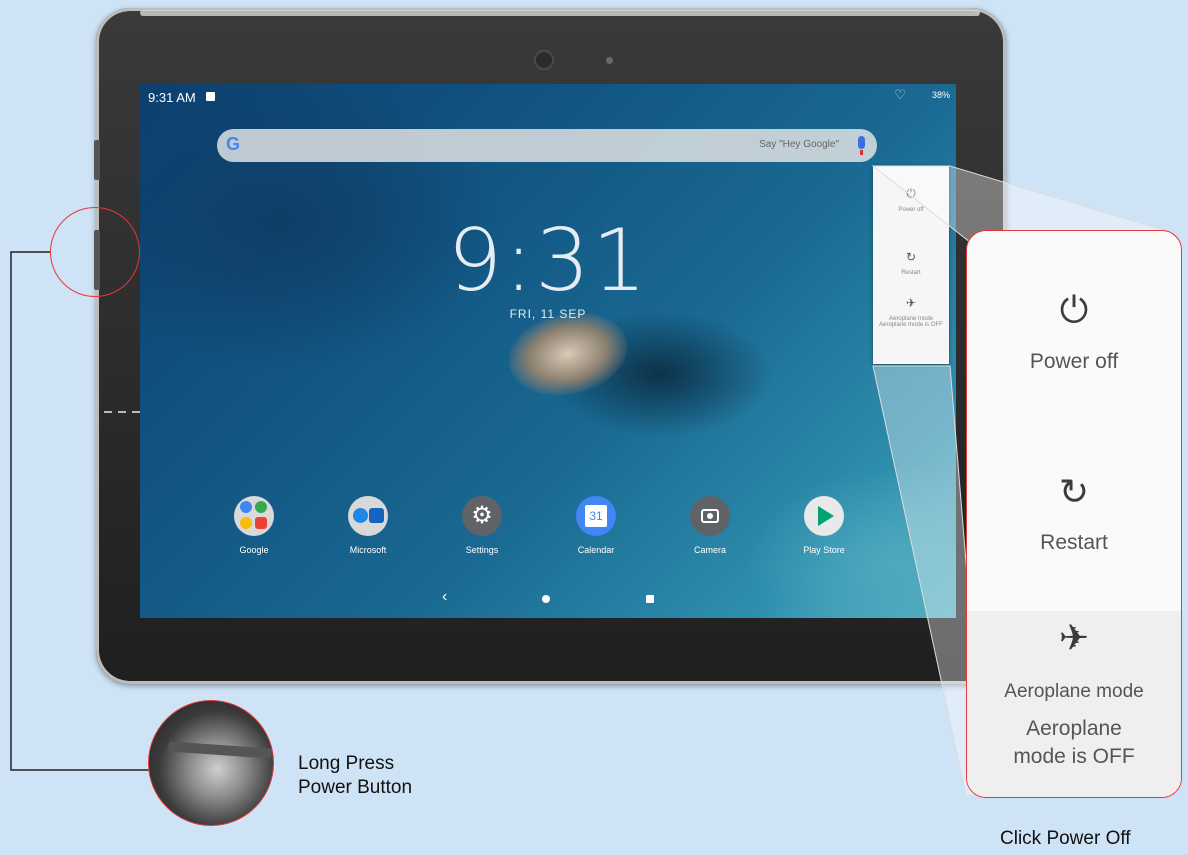  Describe the element at coordinates (355, 787) in the screenshot. I see `long-press-line2: Power Button` at that location.